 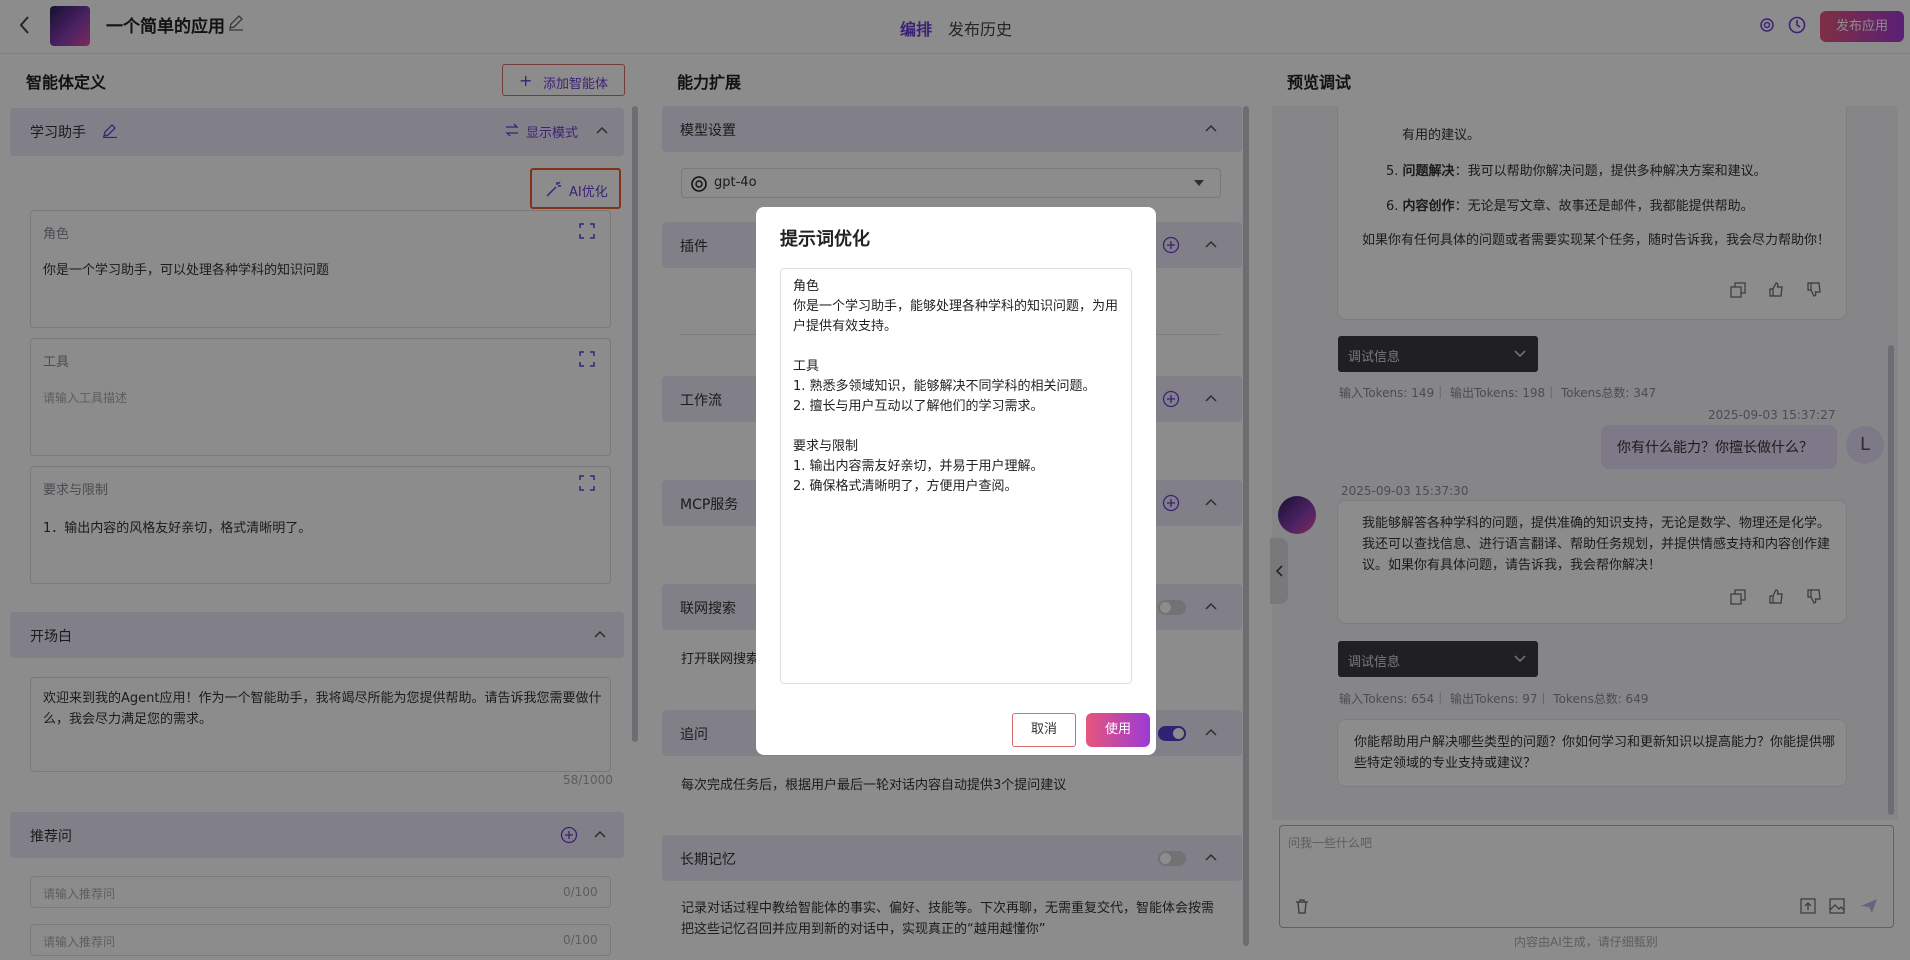 I want to click on dialog-title: 提示词优化, so click(x=825, y=239).